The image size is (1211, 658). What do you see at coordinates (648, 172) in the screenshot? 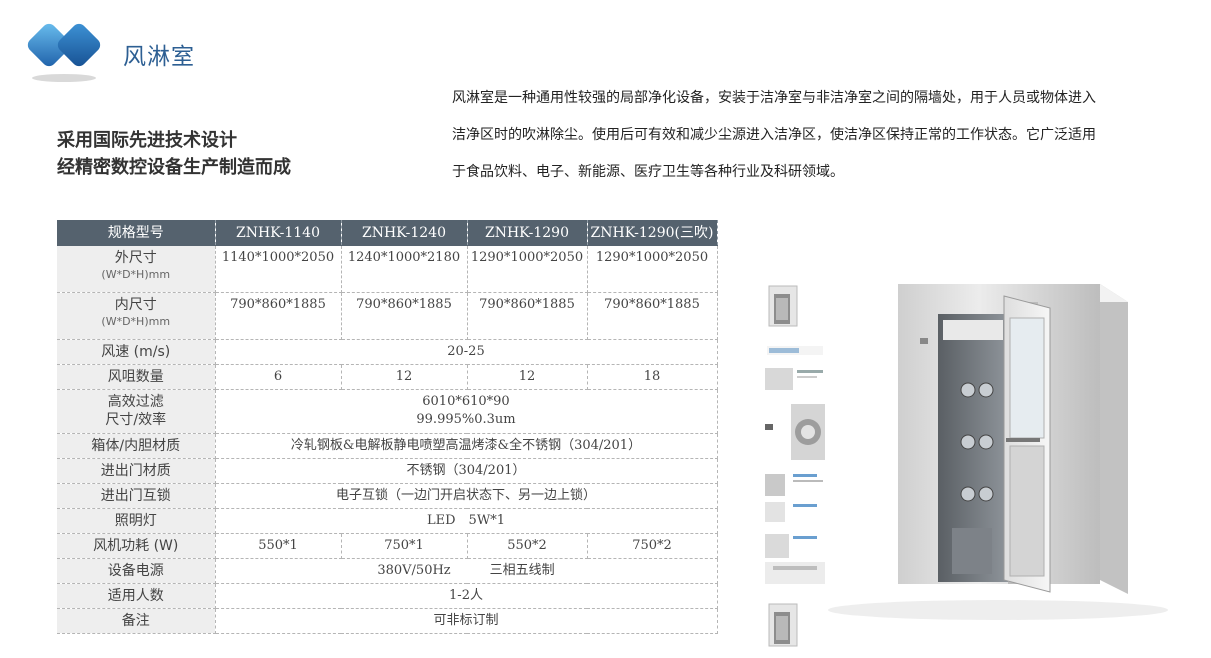
I see `description-line: 于食品饮料、电子、新能源、医疗卫生等各种行业及科研领域。` at bounding box center [648, 172].